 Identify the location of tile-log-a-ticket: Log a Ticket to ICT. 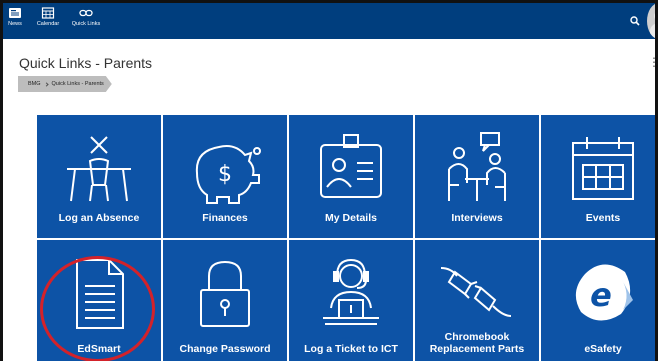
(351, 300).